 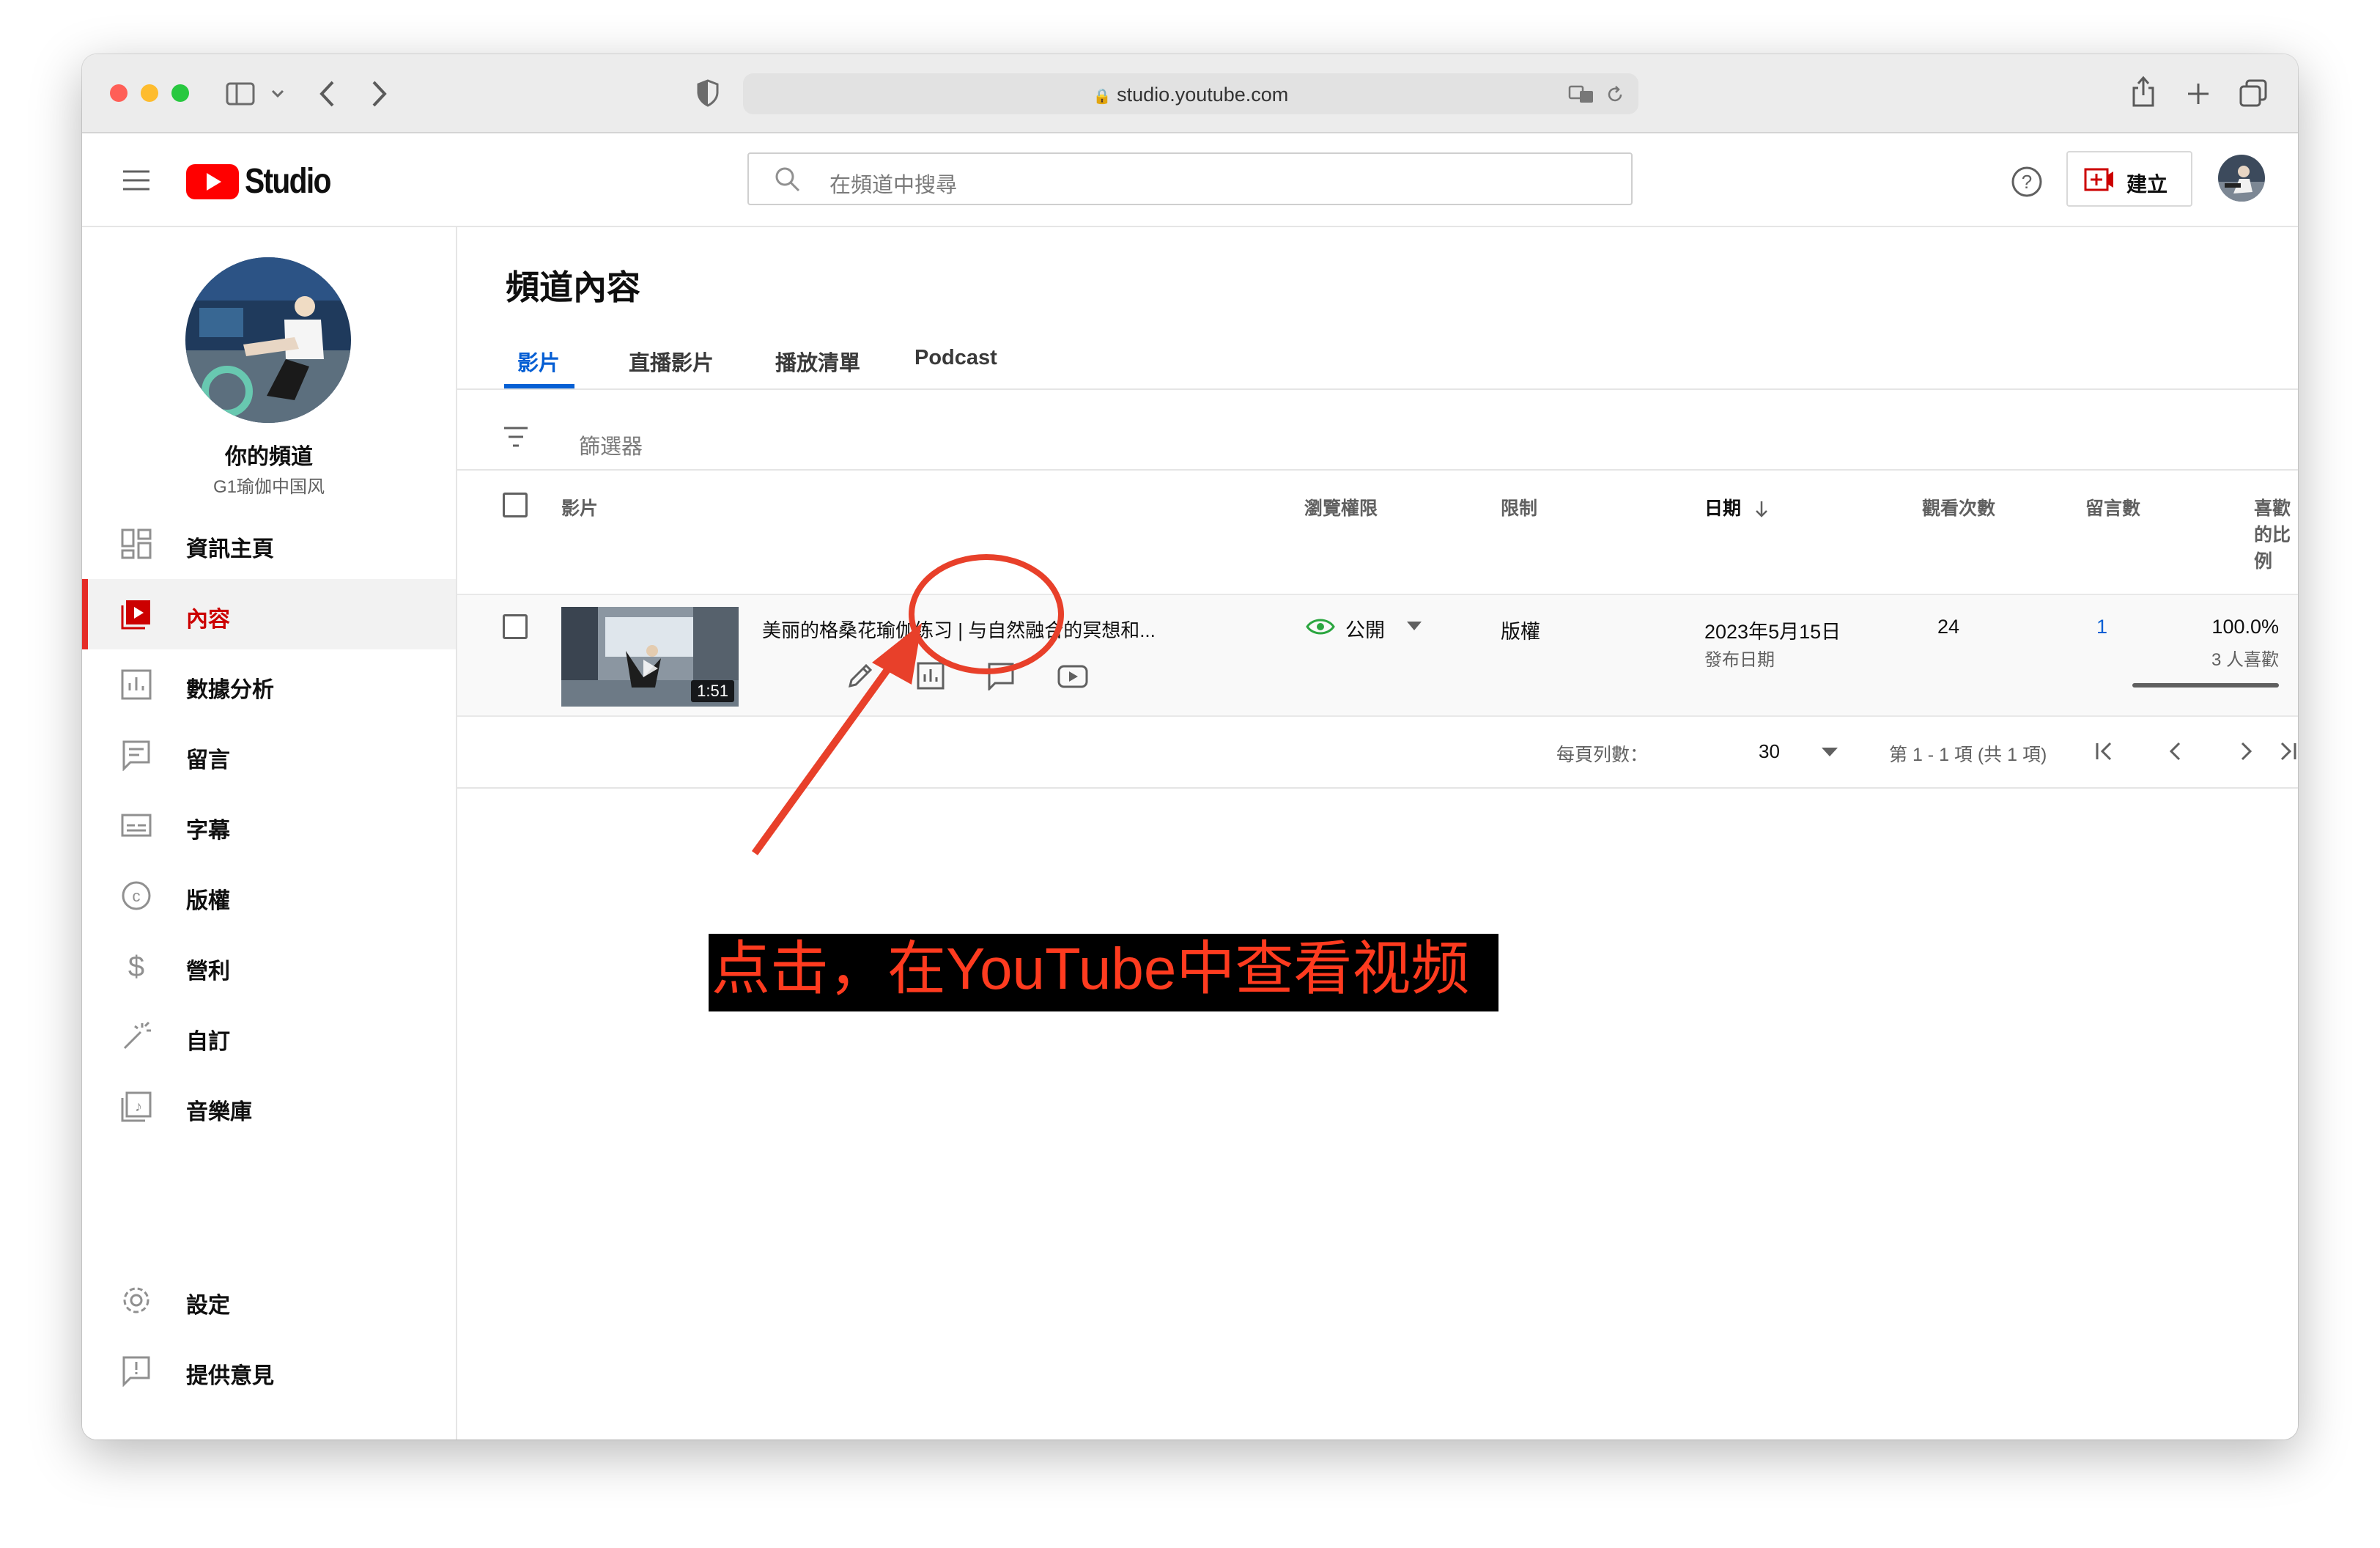 I want to click on customize-icon, so click(x=137, y=1035).